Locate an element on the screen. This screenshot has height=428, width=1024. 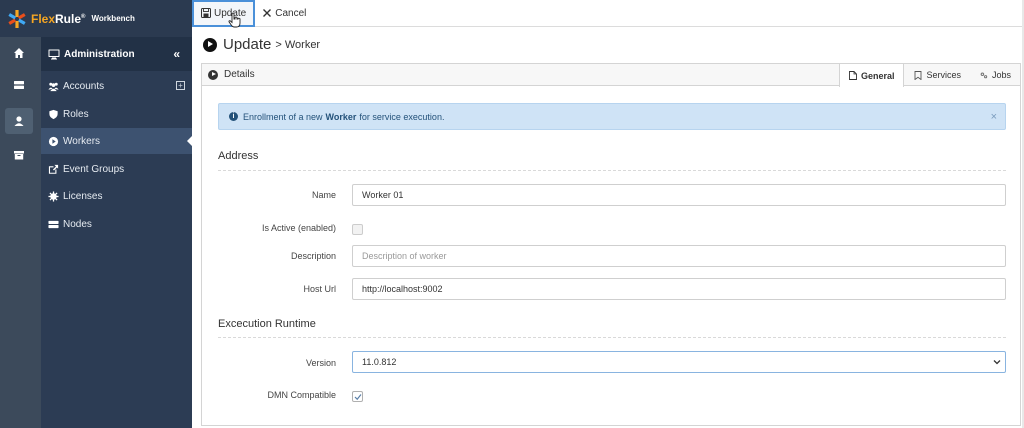
chevron-down-icon is located at coordinates (997, 362).